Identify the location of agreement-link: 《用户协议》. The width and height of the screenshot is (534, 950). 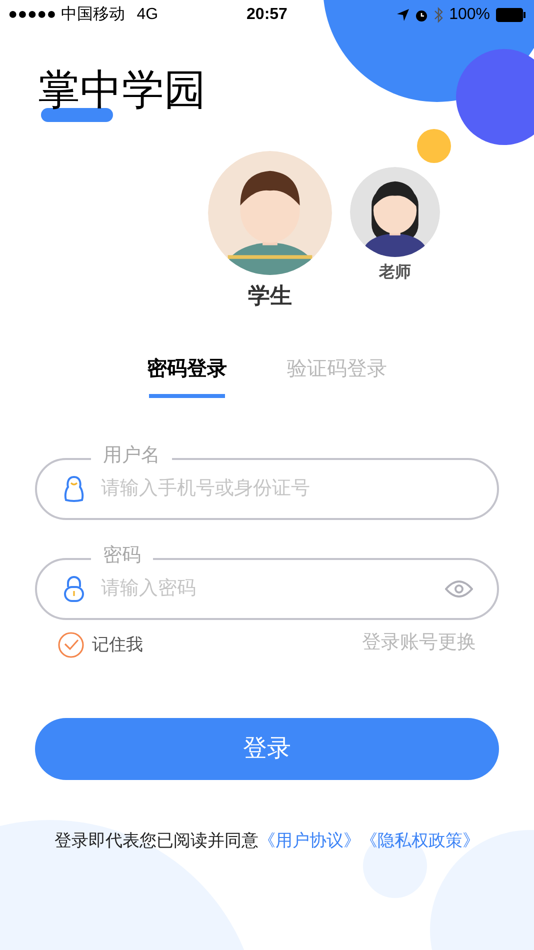
(309, 840).